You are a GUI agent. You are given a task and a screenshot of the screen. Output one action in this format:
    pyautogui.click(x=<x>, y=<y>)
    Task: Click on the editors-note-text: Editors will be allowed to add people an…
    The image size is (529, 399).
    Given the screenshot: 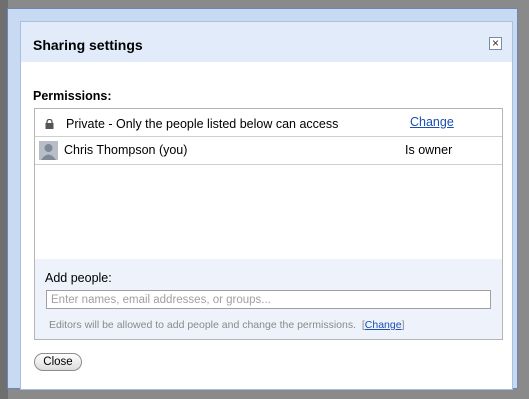 What is the action you would take?
    pyautogui.click(x=203, y=325)
    